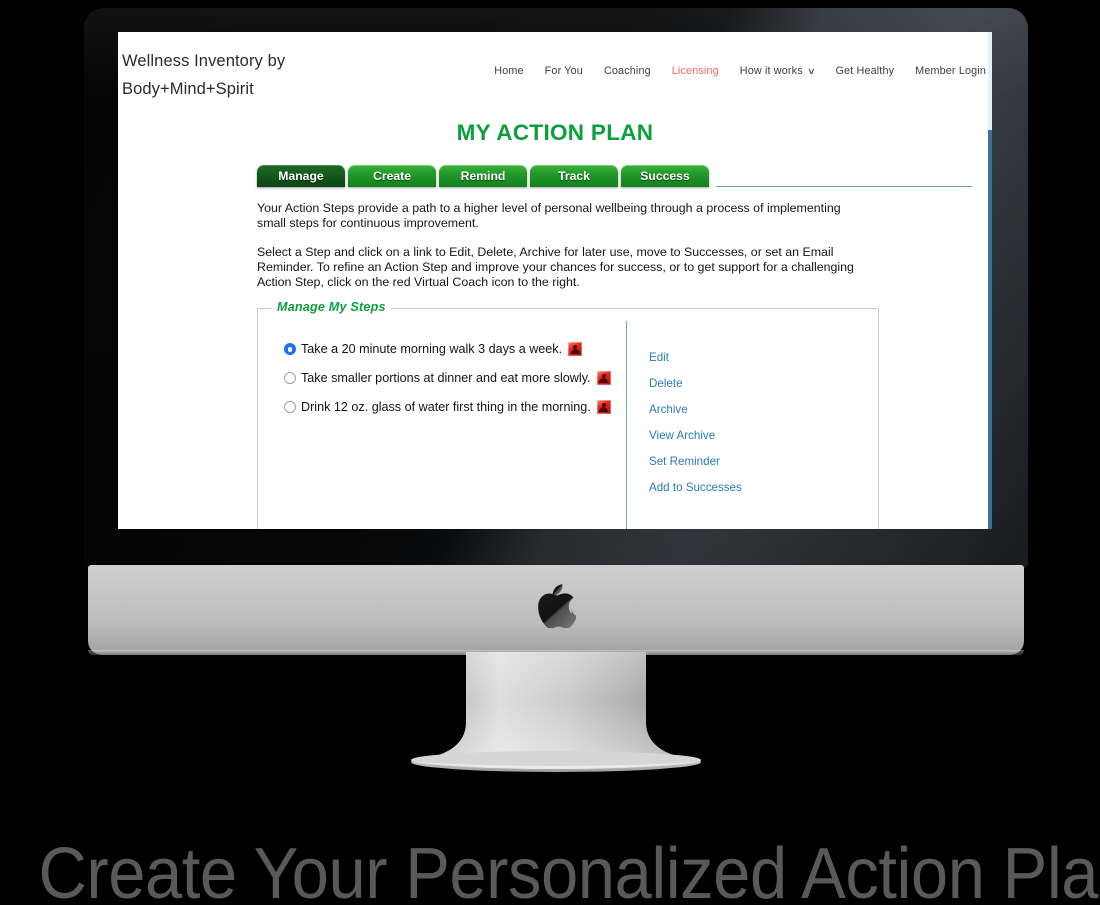 This screenshot has width=1100, height=905. I want to click on page-title: MY ACTION PLAN, so click(555, 132).